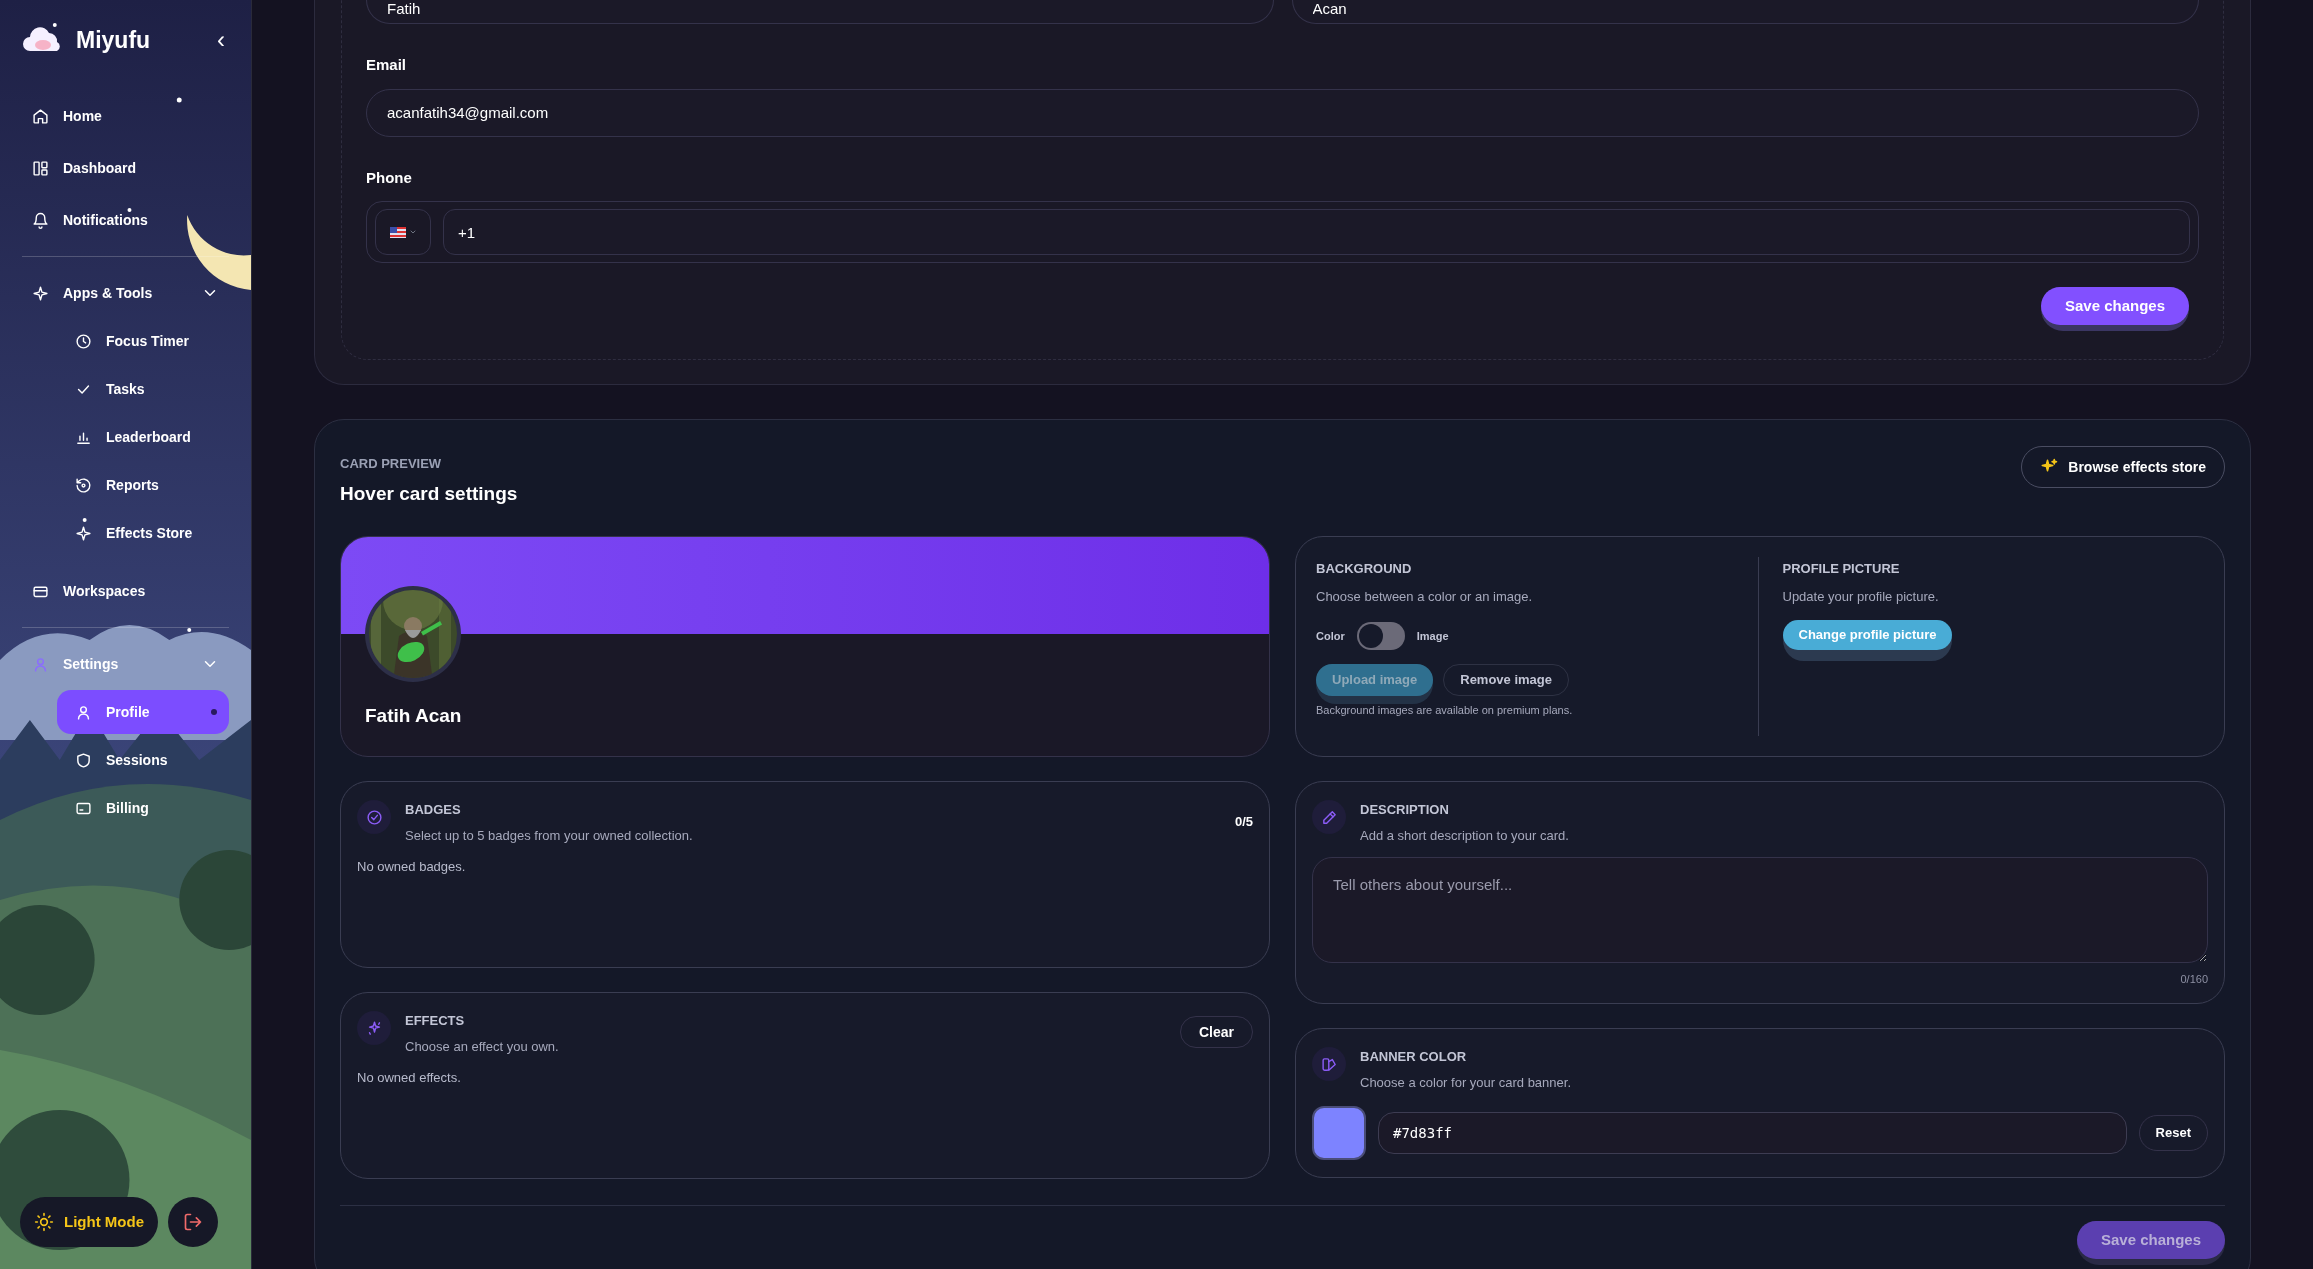 The image size is (2313, 1269). I want to click on field-label: Phone, so click(389, 177).